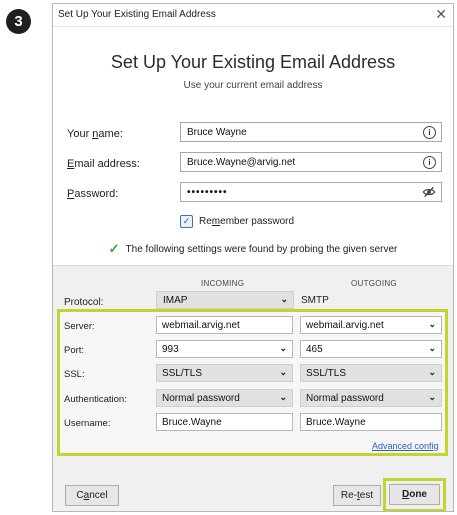 The width and height of the screenshot is (457, 515). Describe the element at coordinates (95, 399) in the screenshot. I see `authentication-label: Authentication:` at that location.